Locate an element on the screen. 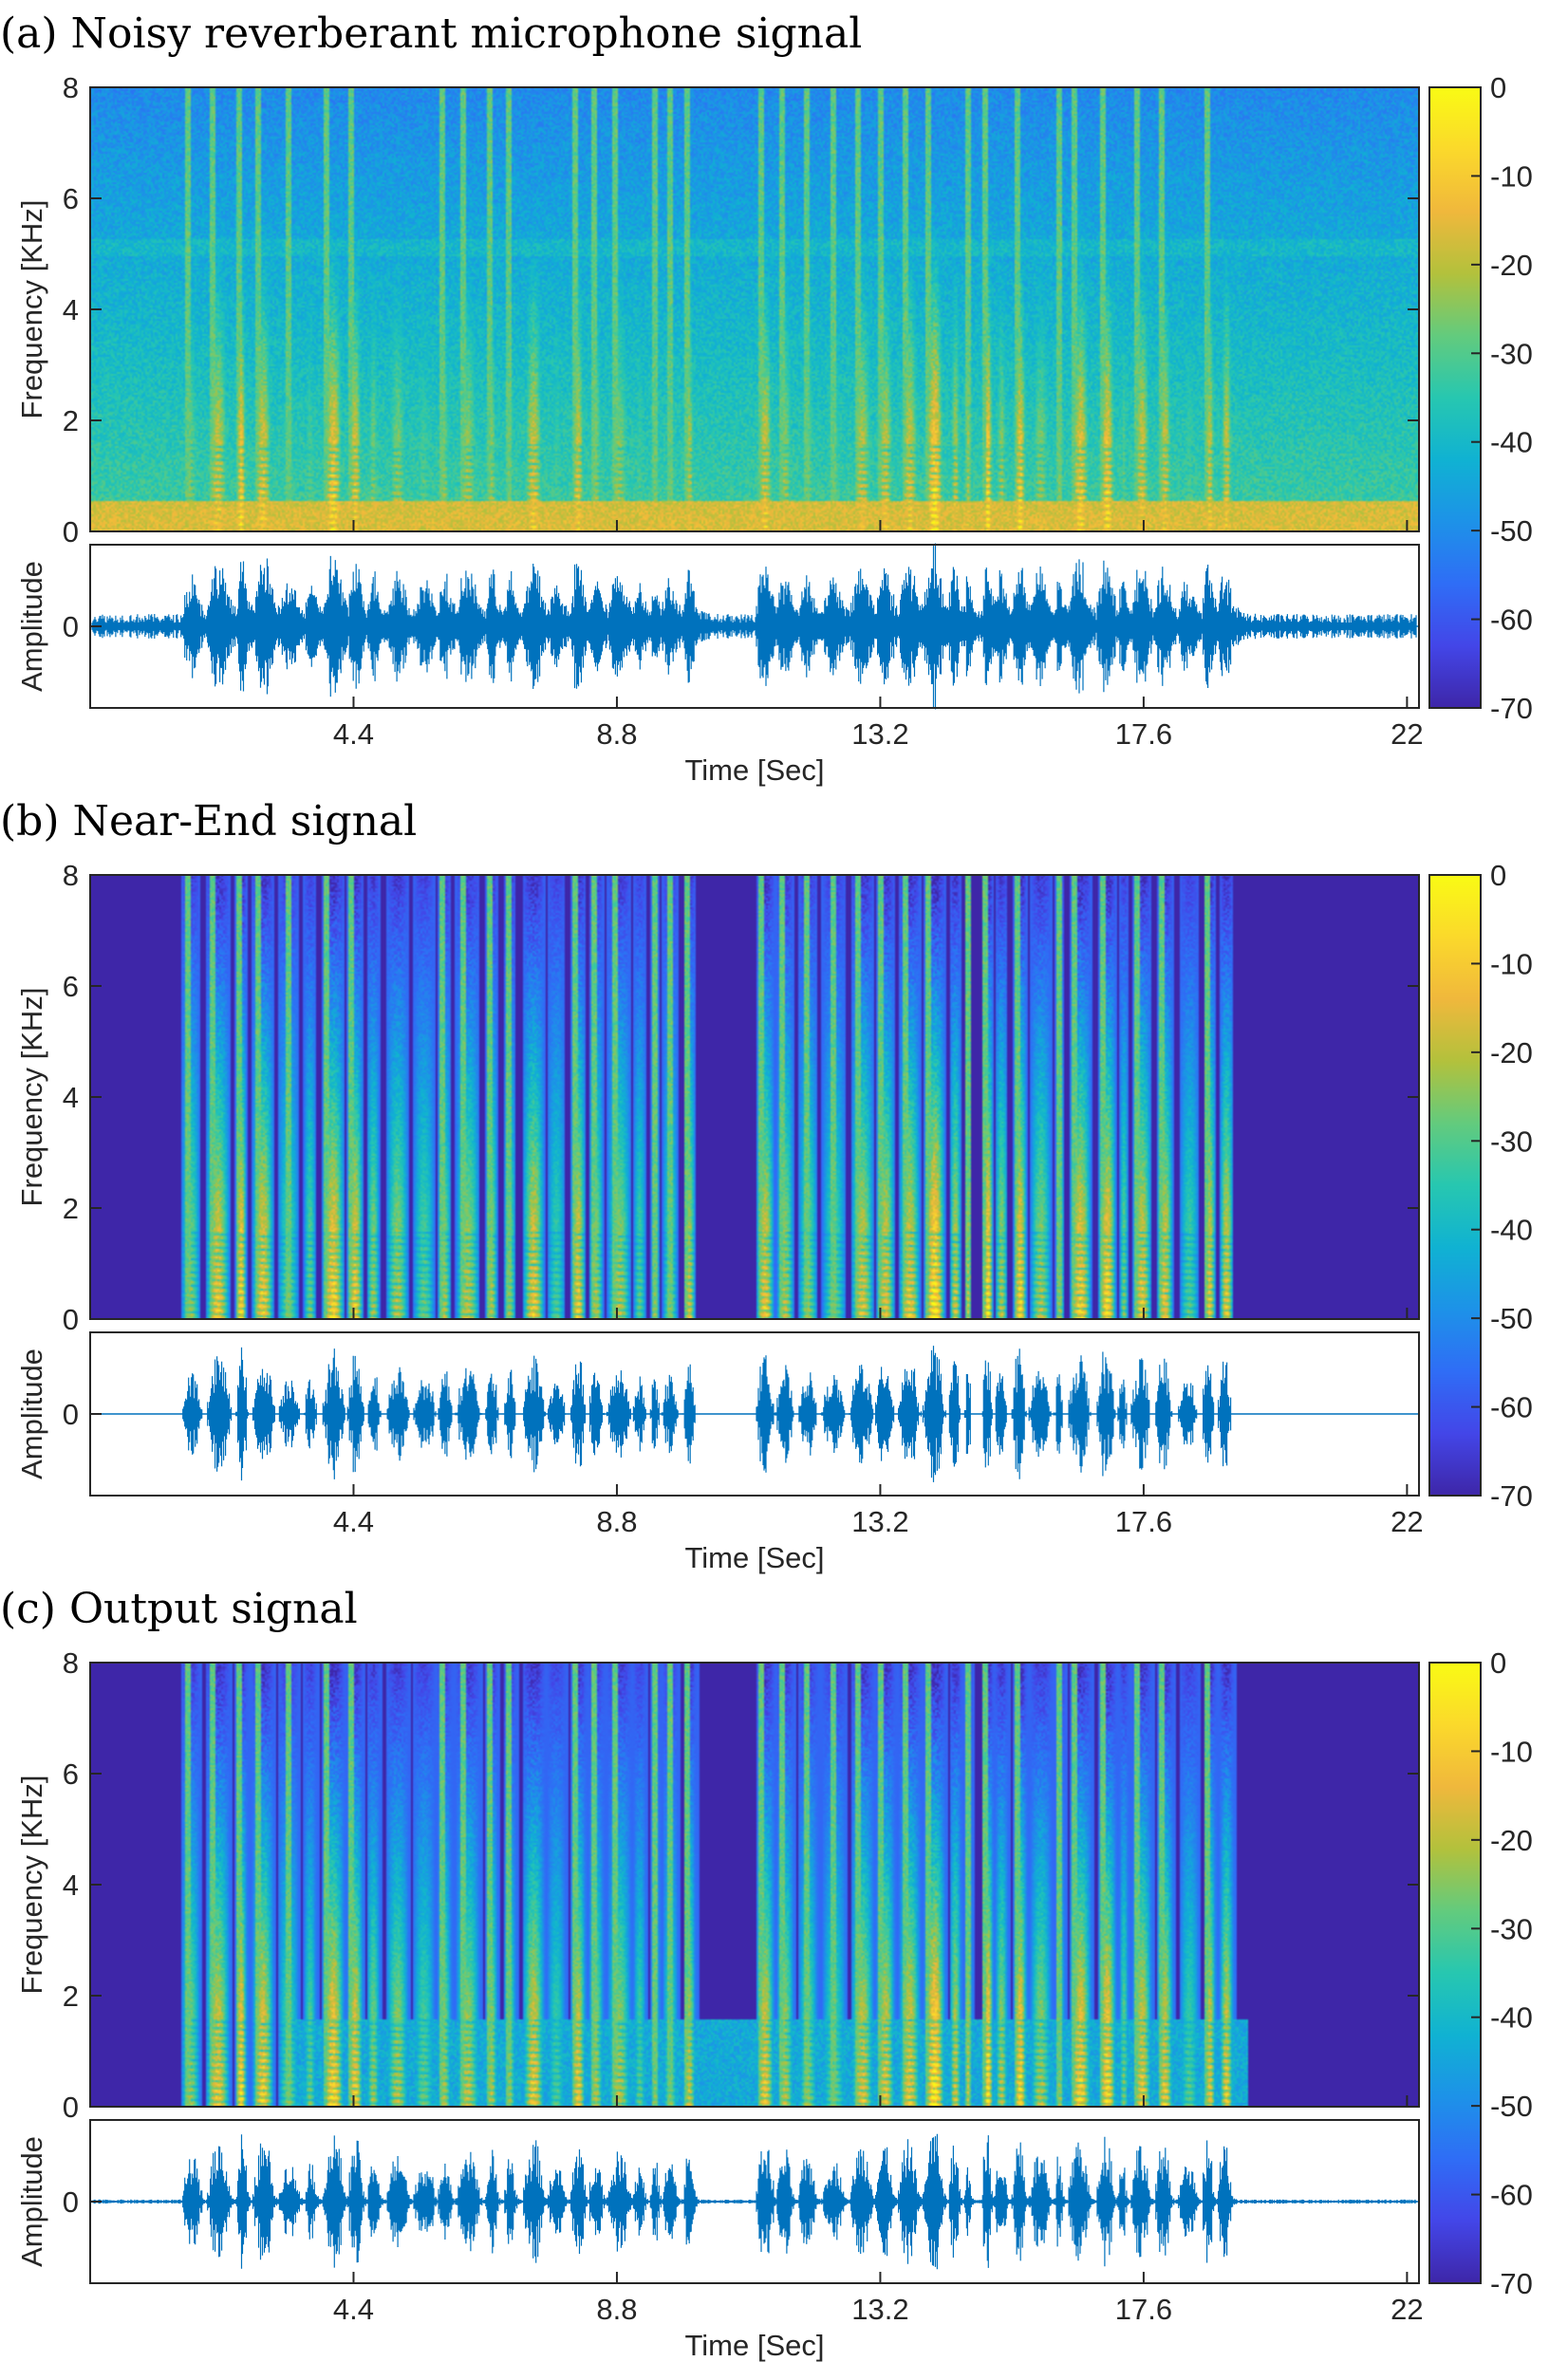 The image size is (1568, 2380). panel-title: (a) Noisy reverberant microphone signal is located at coordinates (431, 33).